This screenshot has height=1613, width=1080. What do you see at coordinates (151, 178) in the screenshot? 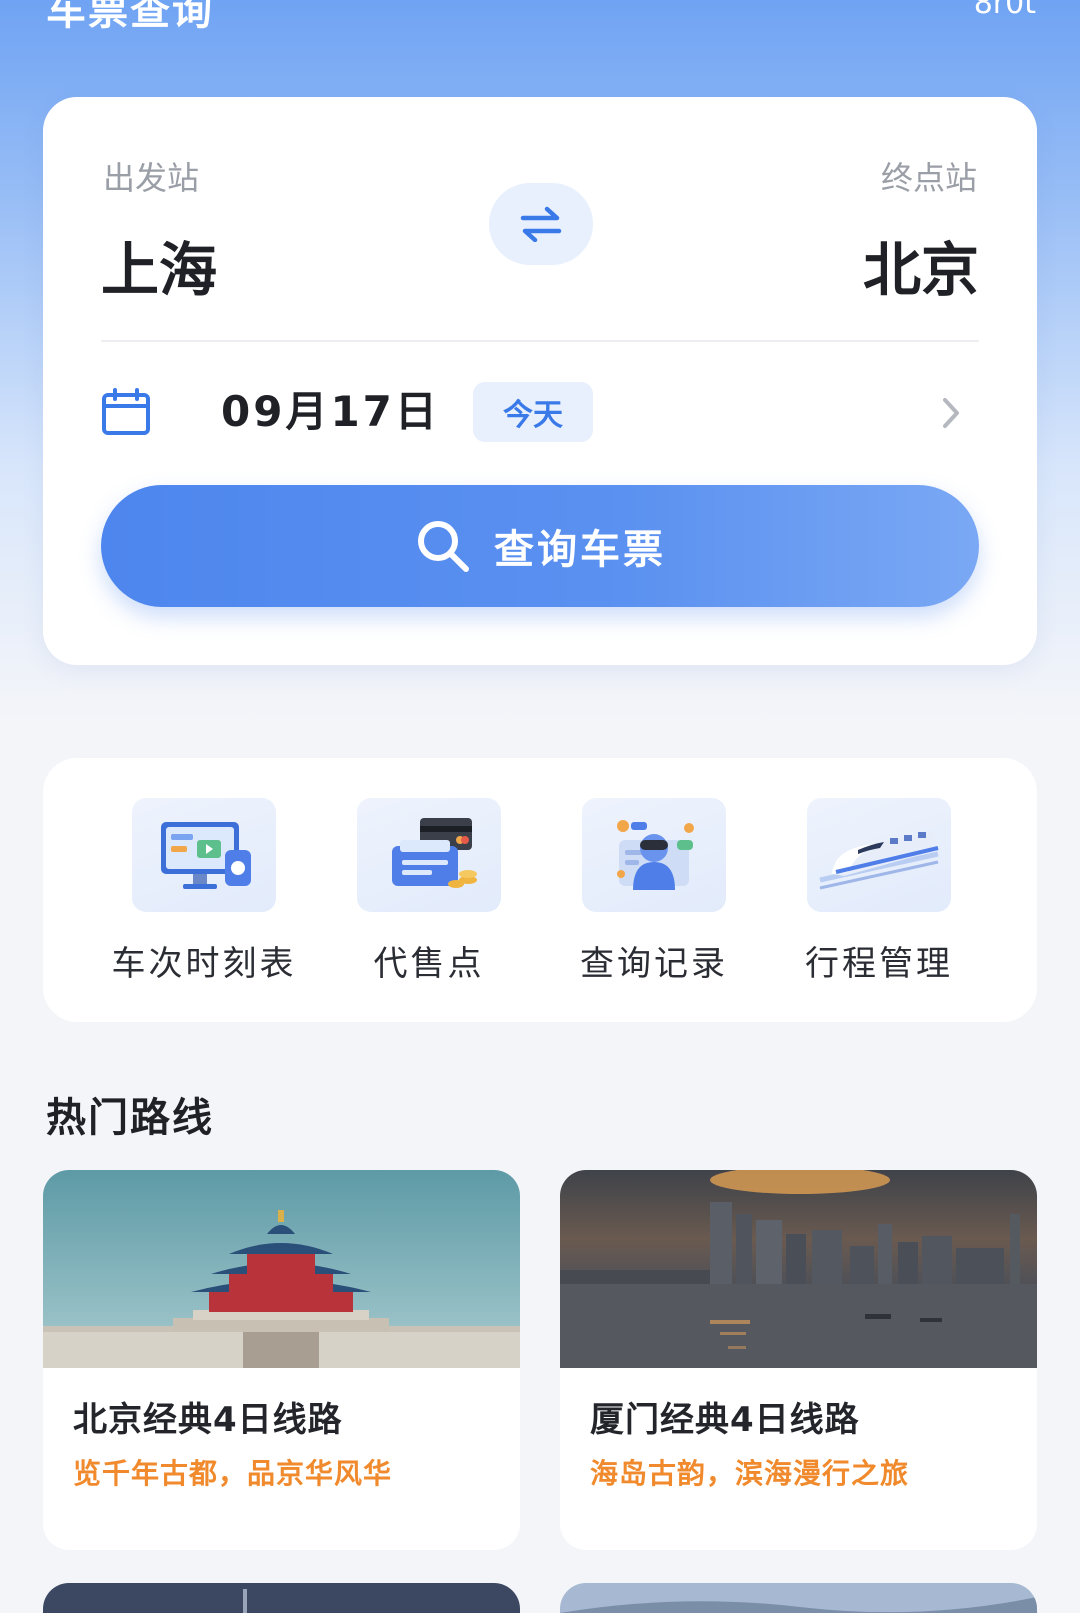
I see `departure-station-label: 出发站` at bounding box center [151, 178].